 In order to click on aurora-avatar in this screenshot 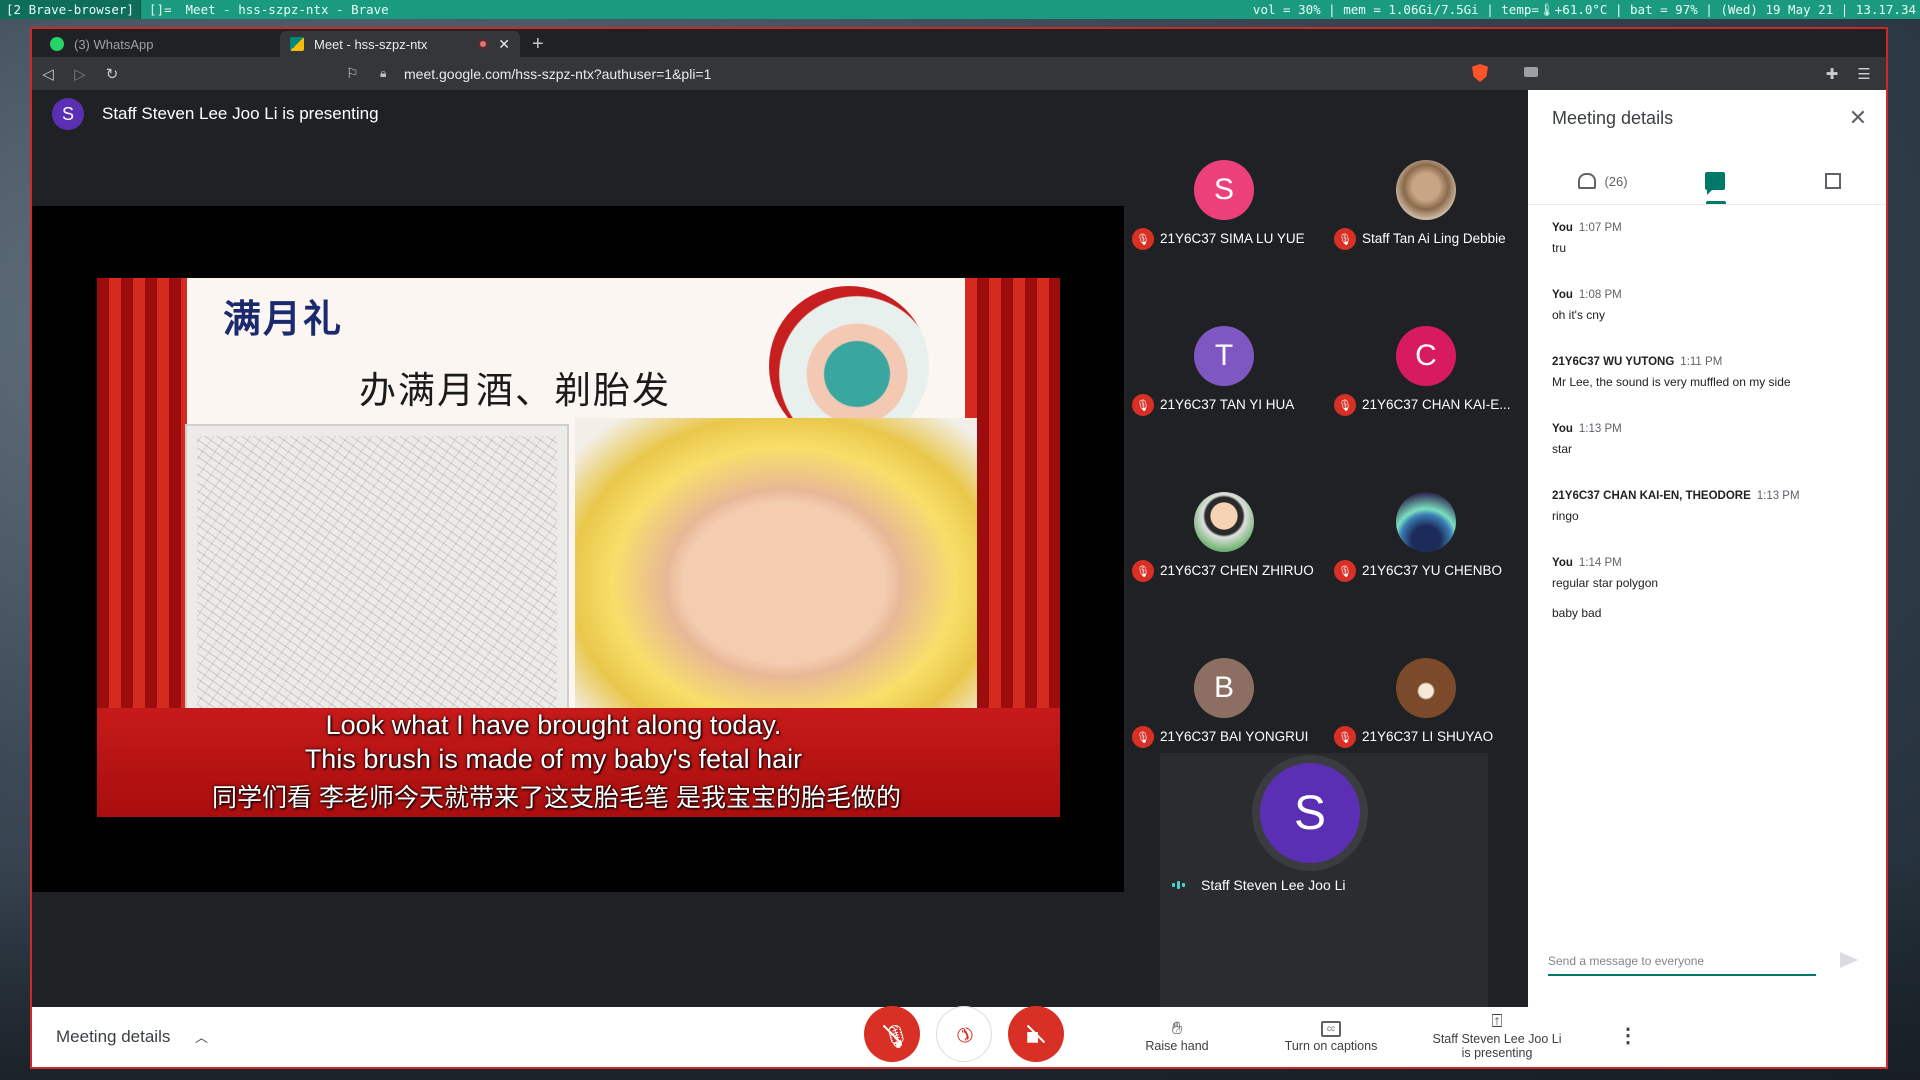, I will do `click(1426, 522)`.